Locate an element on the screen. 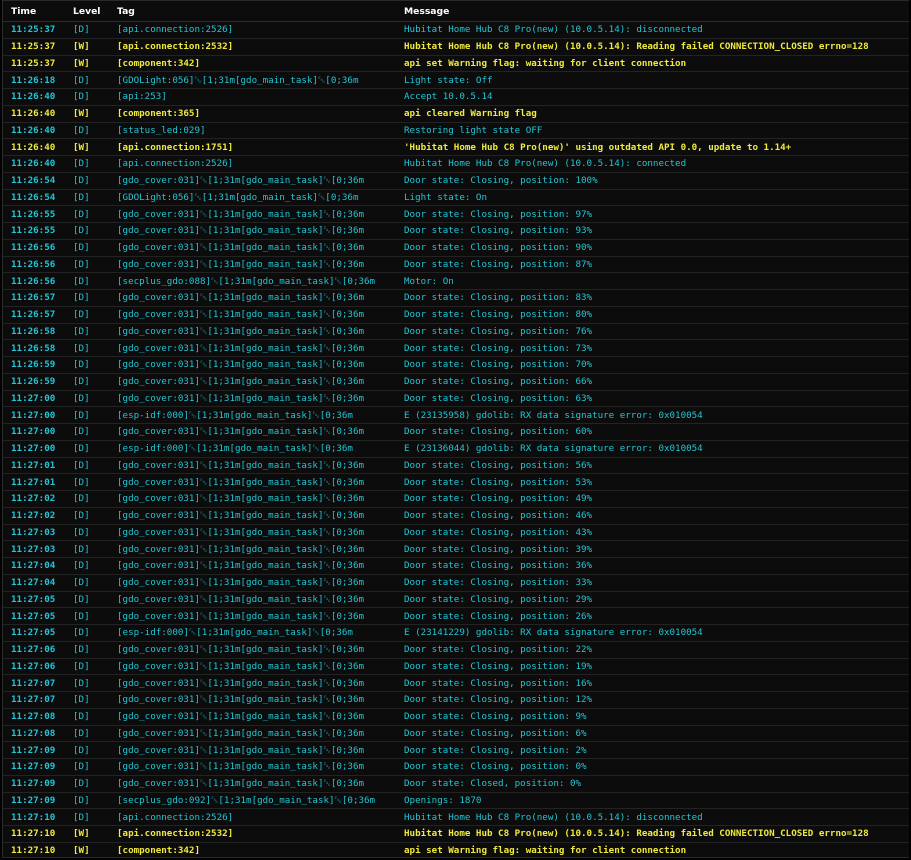 The width and height of the screenshot is (911, 860). log-message: api cleared Warning flag is located at coordinates (470, 114).